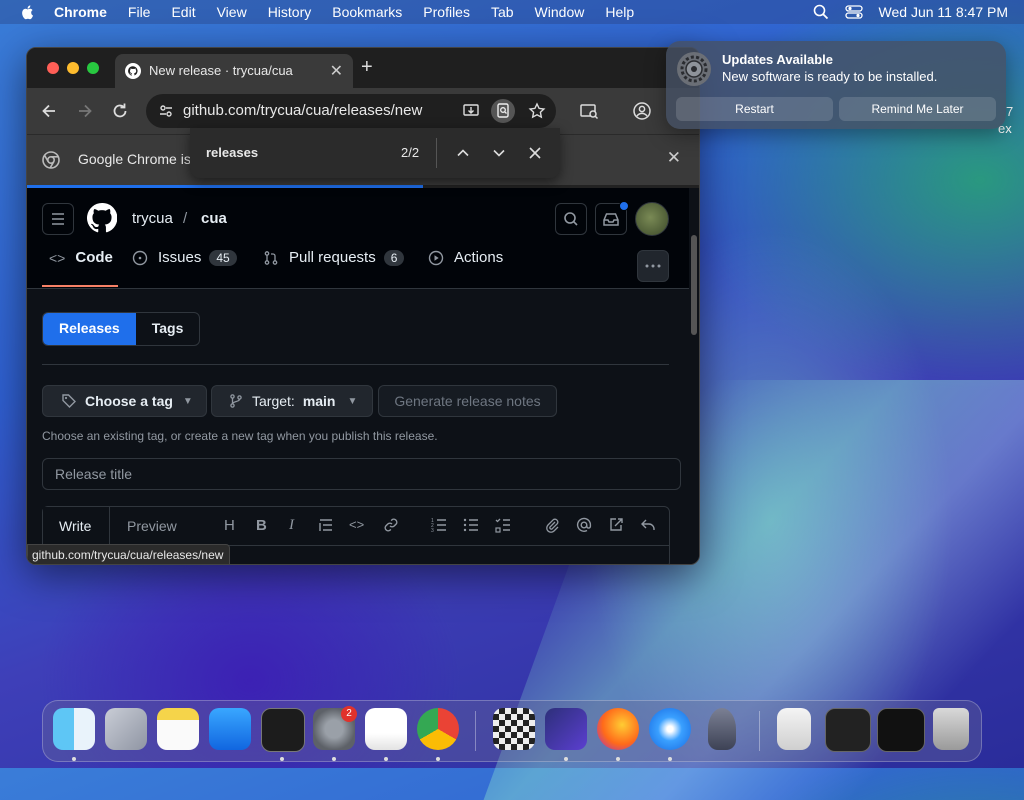 Image resolution: width=1024 pixels, height=800 pixels. Describe the element at coordinates (152, 526) in the screenshot. I see `preview-tab: Preview` at that location.